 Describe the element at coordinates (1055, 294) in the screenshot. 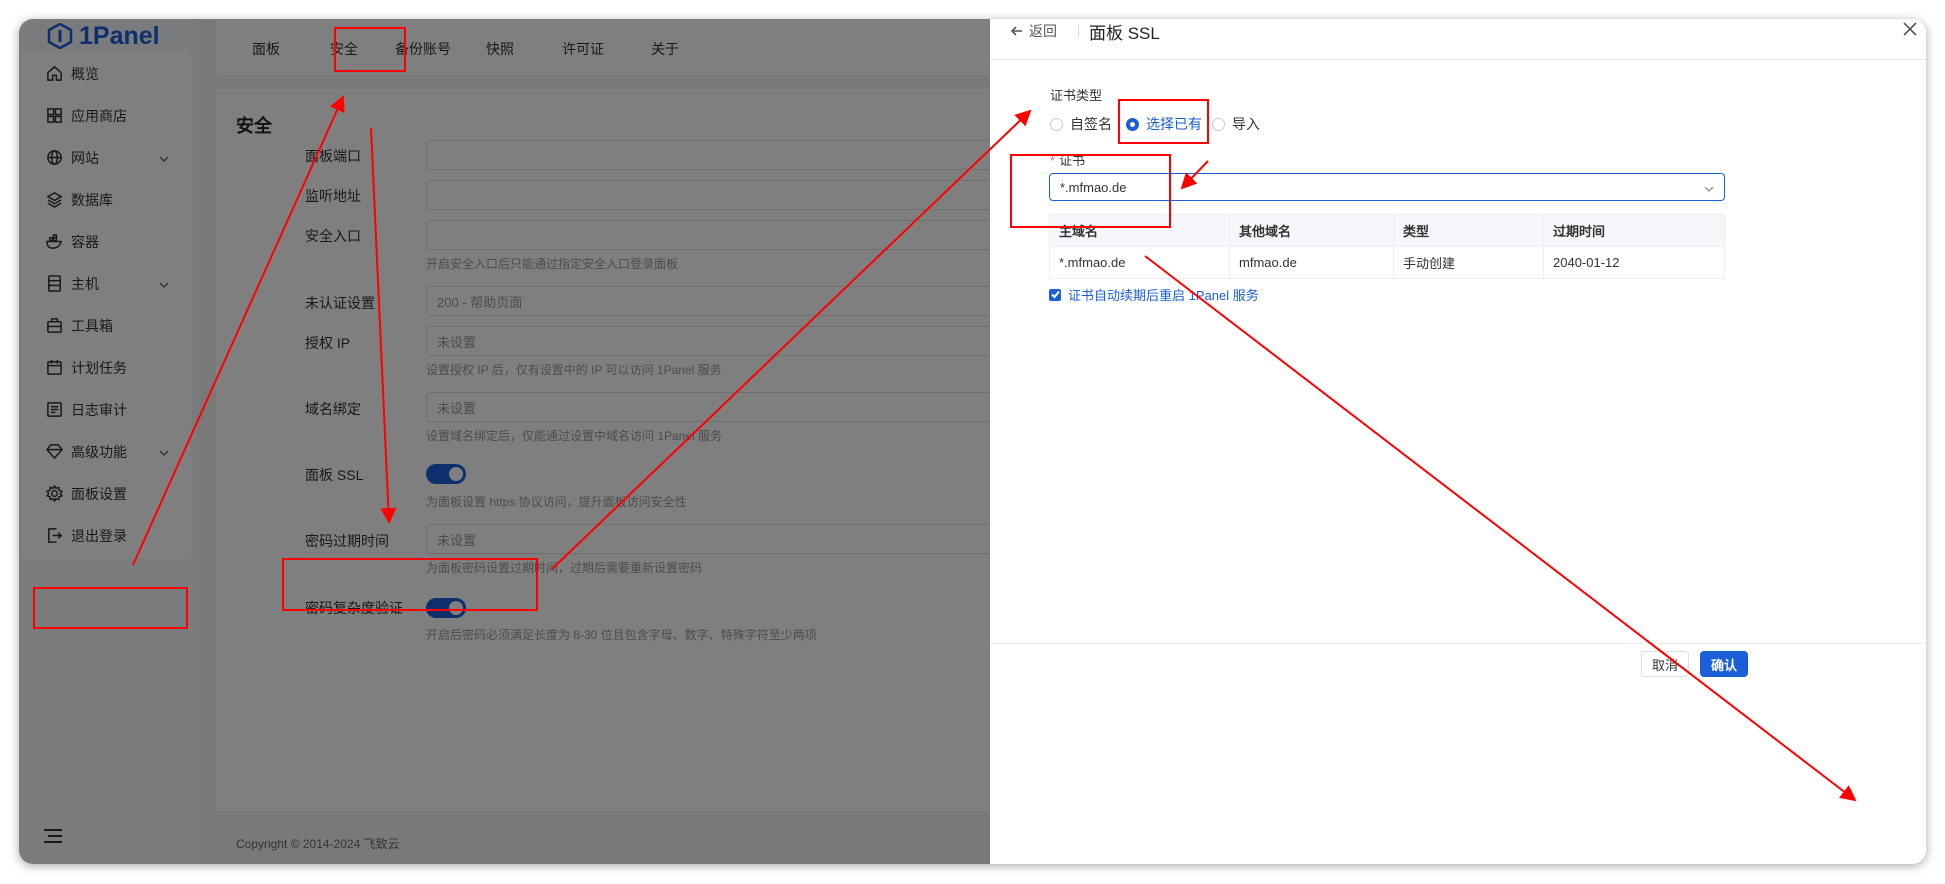

I see `check-icon` at that location.